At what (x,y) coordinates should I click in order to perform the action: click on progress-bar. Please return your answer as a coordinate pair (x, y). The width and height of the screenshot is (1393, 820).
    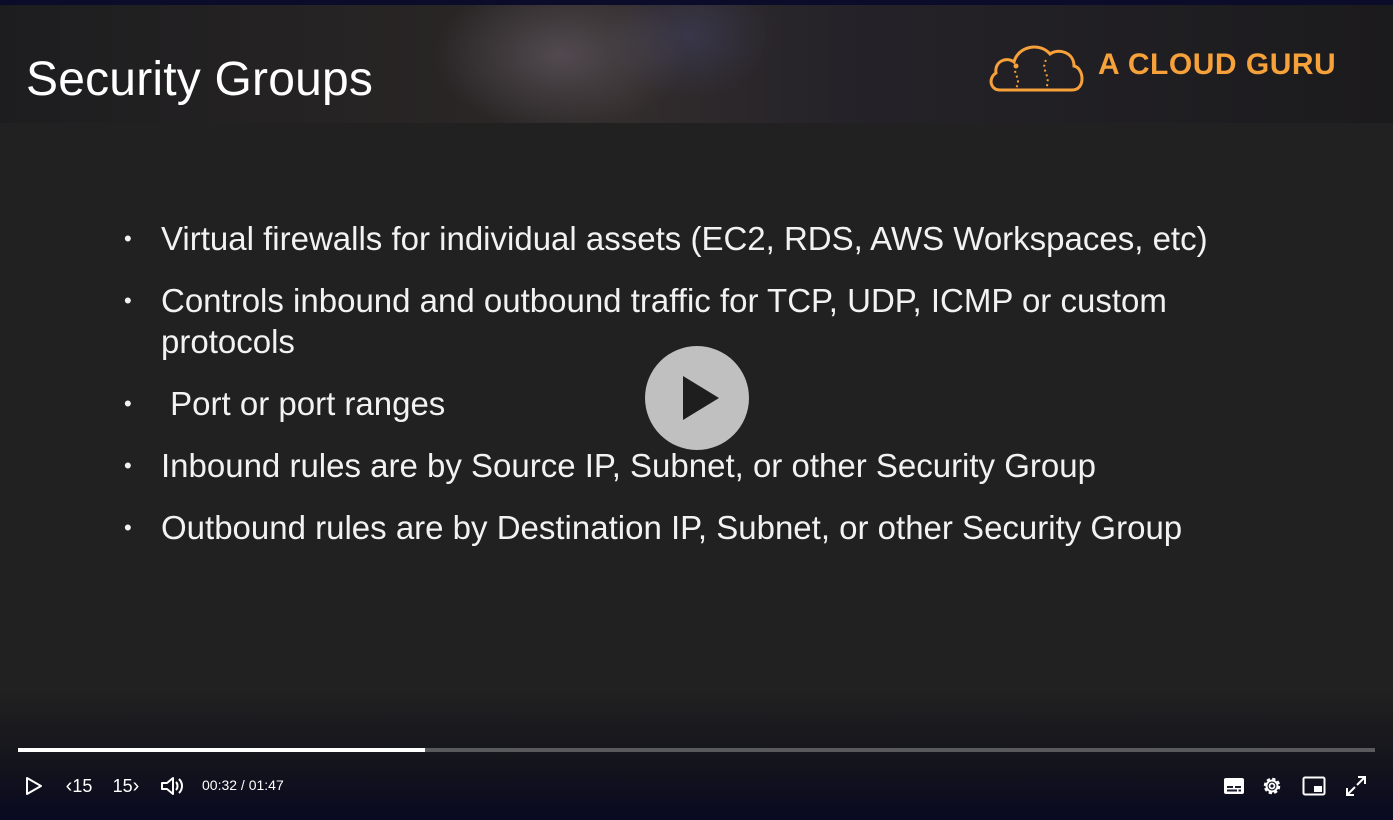
    Looking at the image, I should click on (696, 750).